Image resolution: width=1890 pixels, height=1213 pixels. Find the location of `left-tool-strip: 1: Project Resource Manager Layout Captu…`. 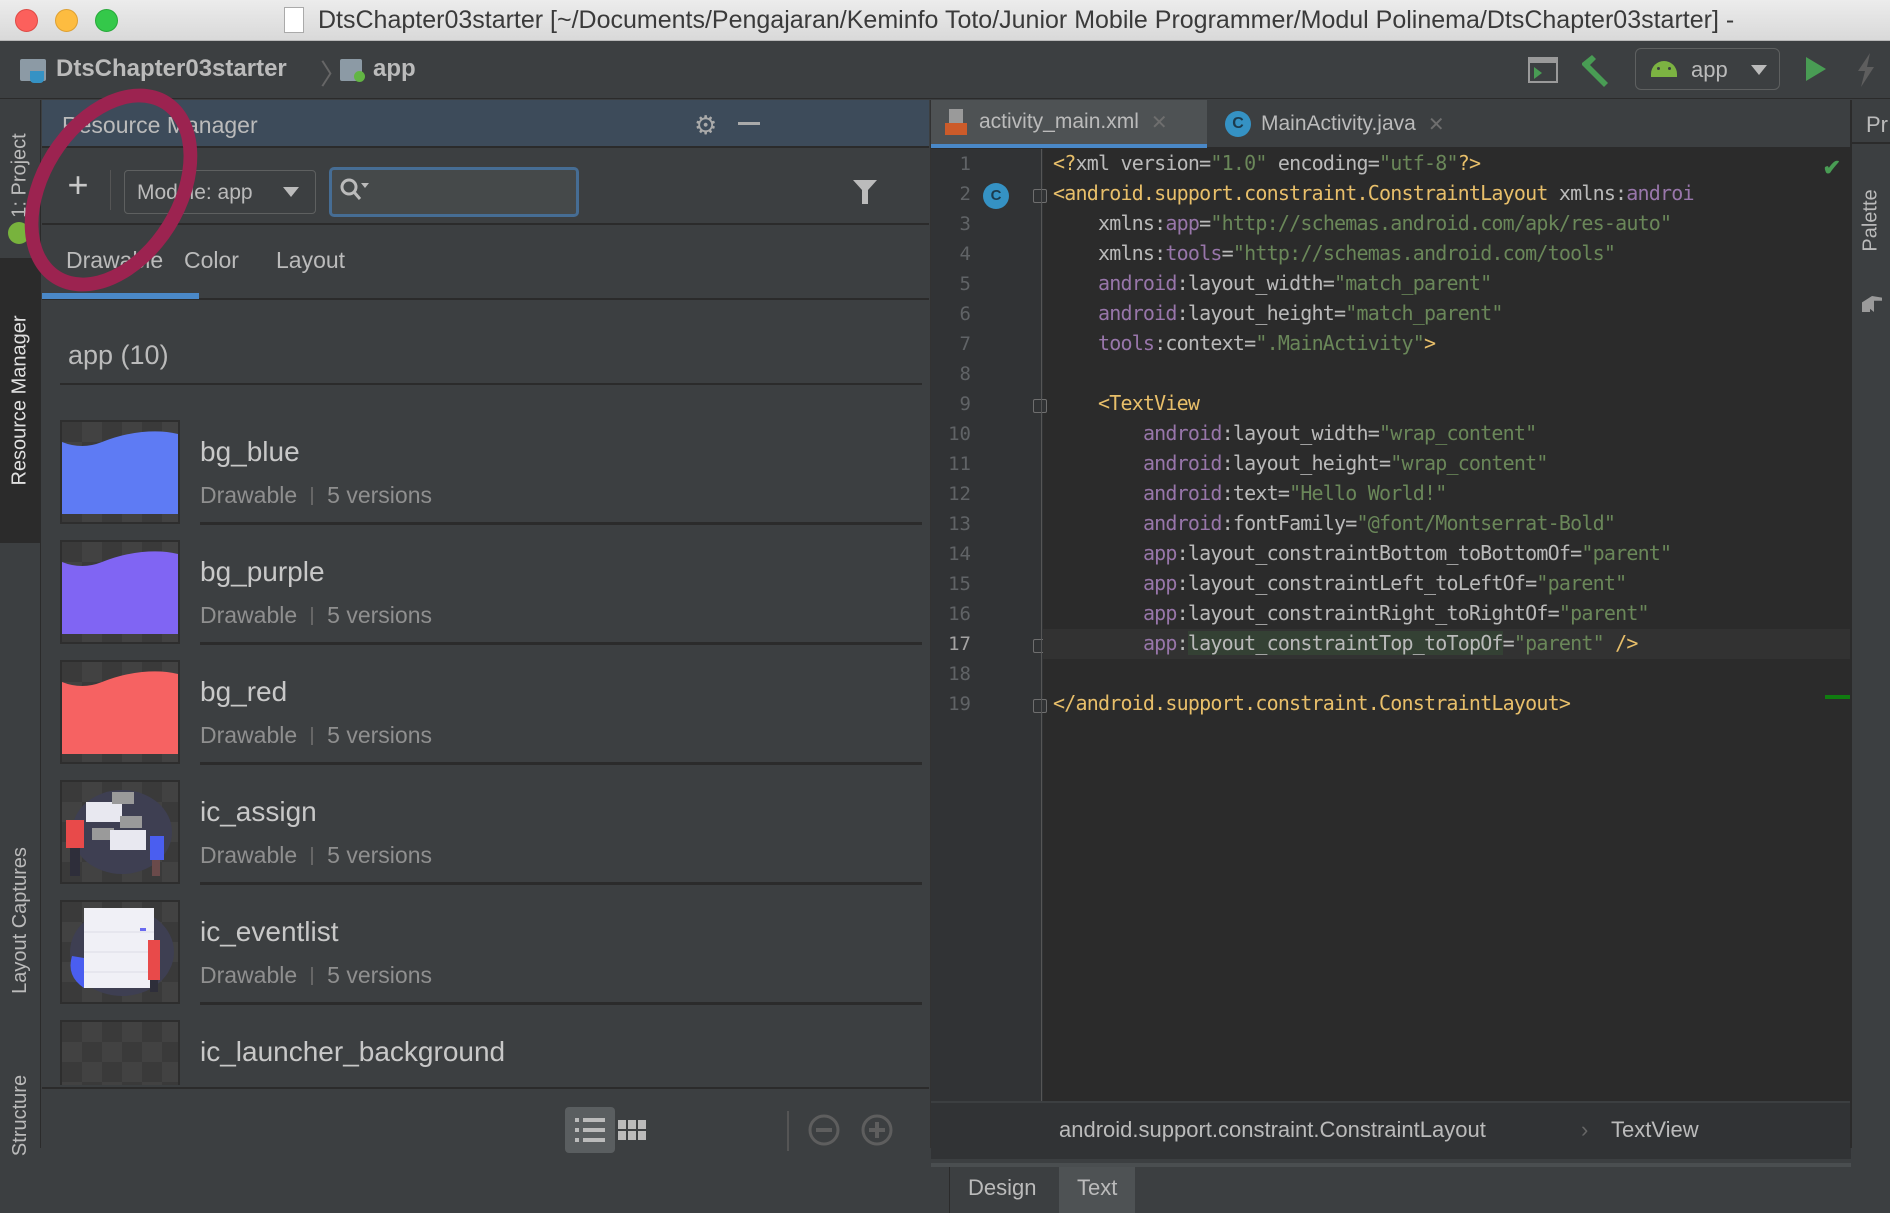

left-tool-strip: 1: Project Resource Manager Layout Captu… is located at coordinates (20, 628).